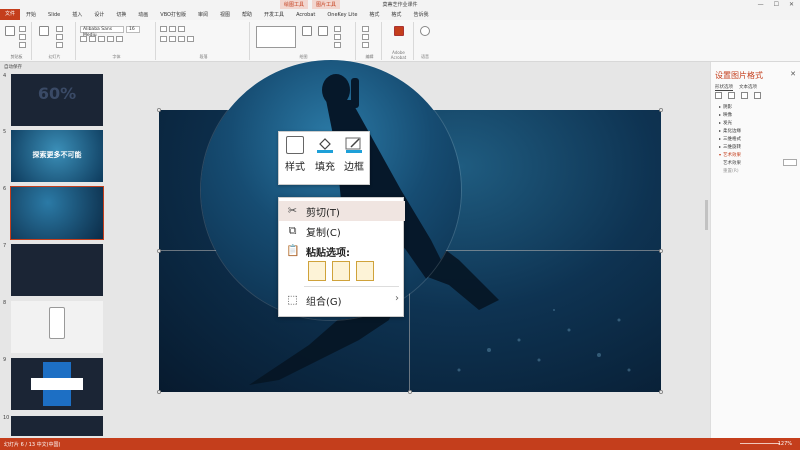  What do you see at coordinates (305, 15) in the screenshot?
I see `tab-acrobat: Acrobat` at bounding box center [305, 15].